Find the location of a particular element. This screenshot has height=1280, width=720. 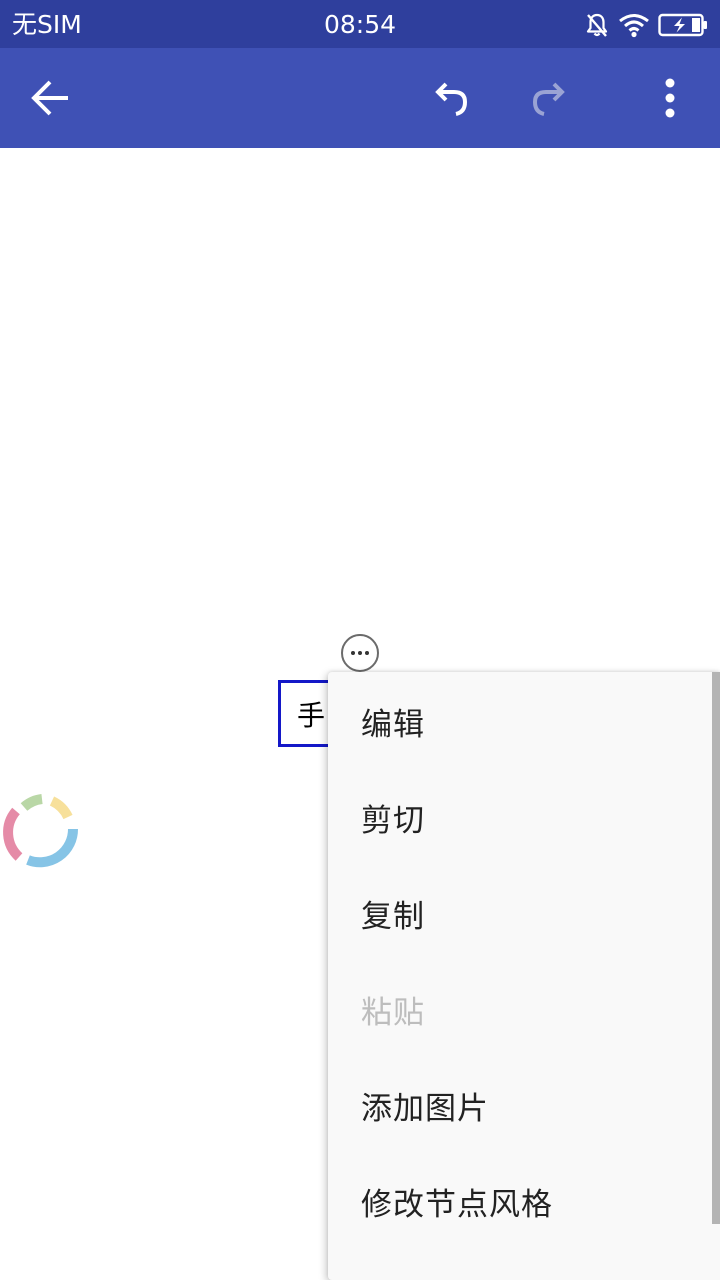

spinner-icon is located at coordinates (41, 831).